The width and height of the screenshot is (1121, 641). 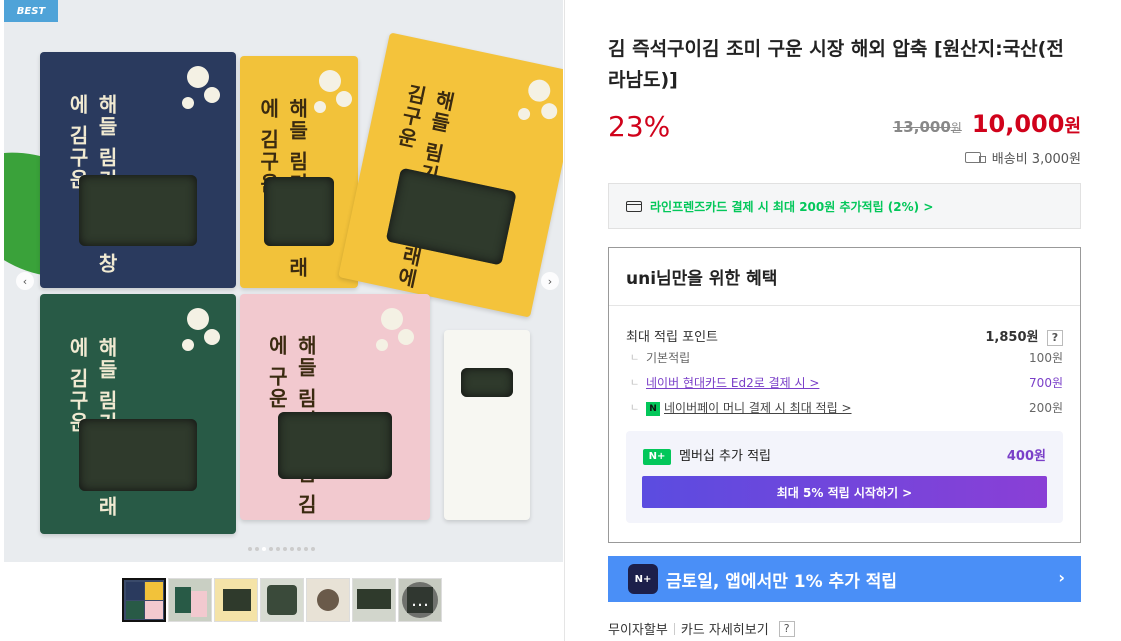 What do you see at coordinates (1046, 383) in the screenshot?
I see `naver-card-value: 700원` at bounding box center [1046, 383].